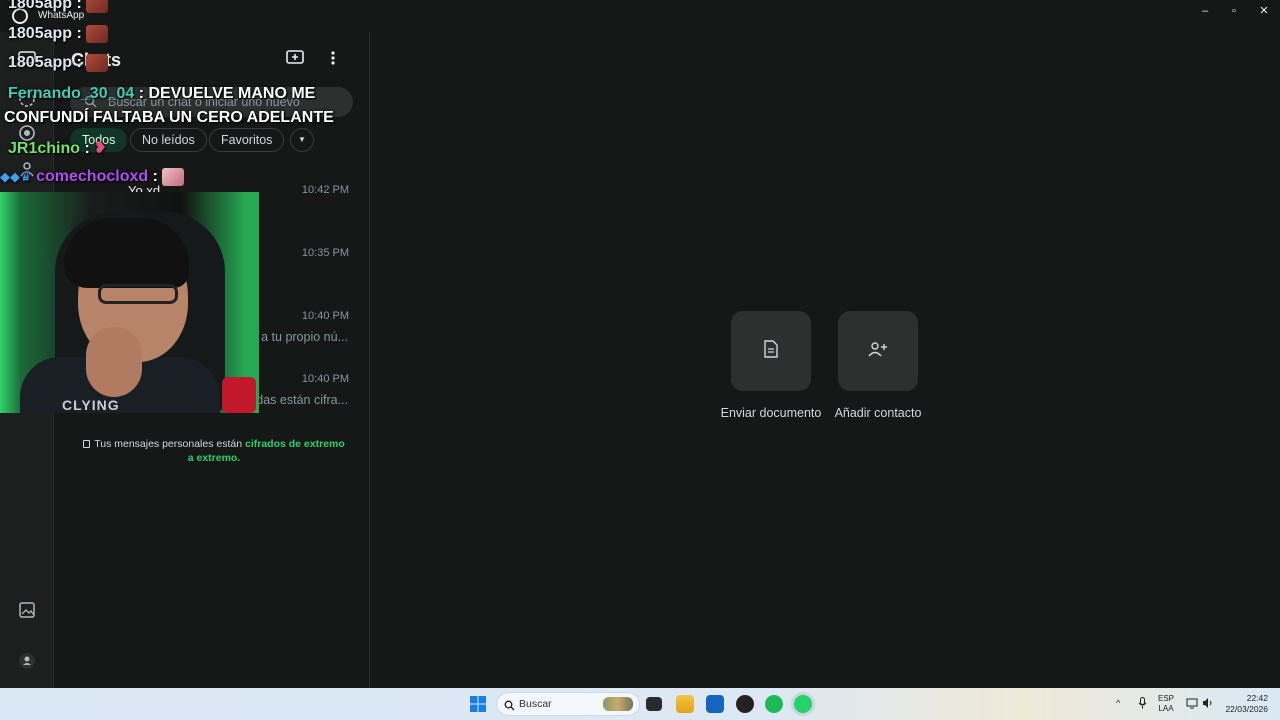 This screenshot has width=1280, height=720. Describe the element at coordinates (535, 704) in the screenshot. I see `taskbar-search-label: Buscar` at that location.